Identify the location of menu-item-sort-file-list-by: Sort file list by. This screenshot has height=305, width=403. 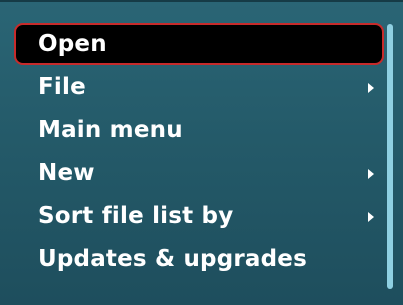
(199, 216).